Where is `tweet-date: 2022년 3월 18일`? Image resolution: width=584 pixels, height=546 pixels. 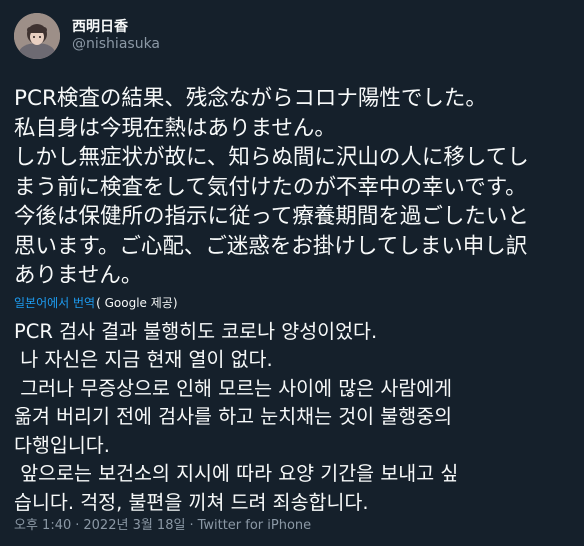 tweet-date: 2022년 3월 18일 is located at coordinates (134, 525).